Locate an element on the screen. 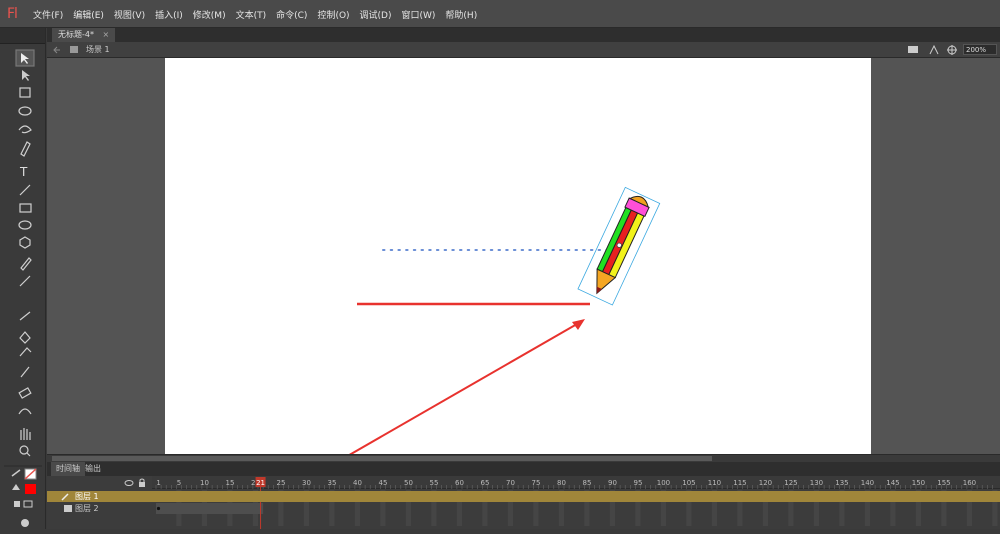 This screenshot has width=1000, height=534. frame-number: 10 is located at coordinates (204, 483).